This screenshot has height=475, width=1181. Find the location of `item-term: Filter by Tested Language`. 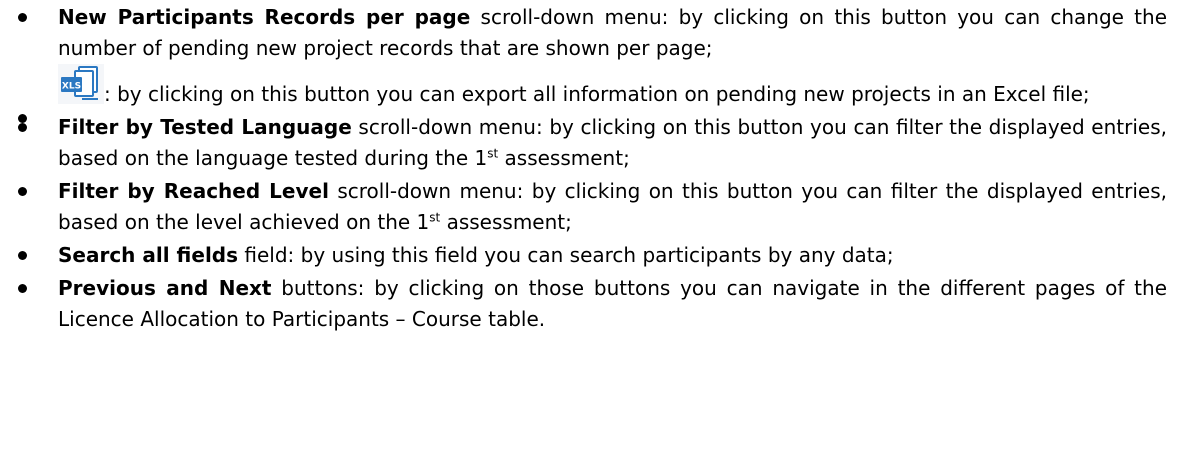

item-term: Filter by Tested Language is located at coordinates (205, 127).